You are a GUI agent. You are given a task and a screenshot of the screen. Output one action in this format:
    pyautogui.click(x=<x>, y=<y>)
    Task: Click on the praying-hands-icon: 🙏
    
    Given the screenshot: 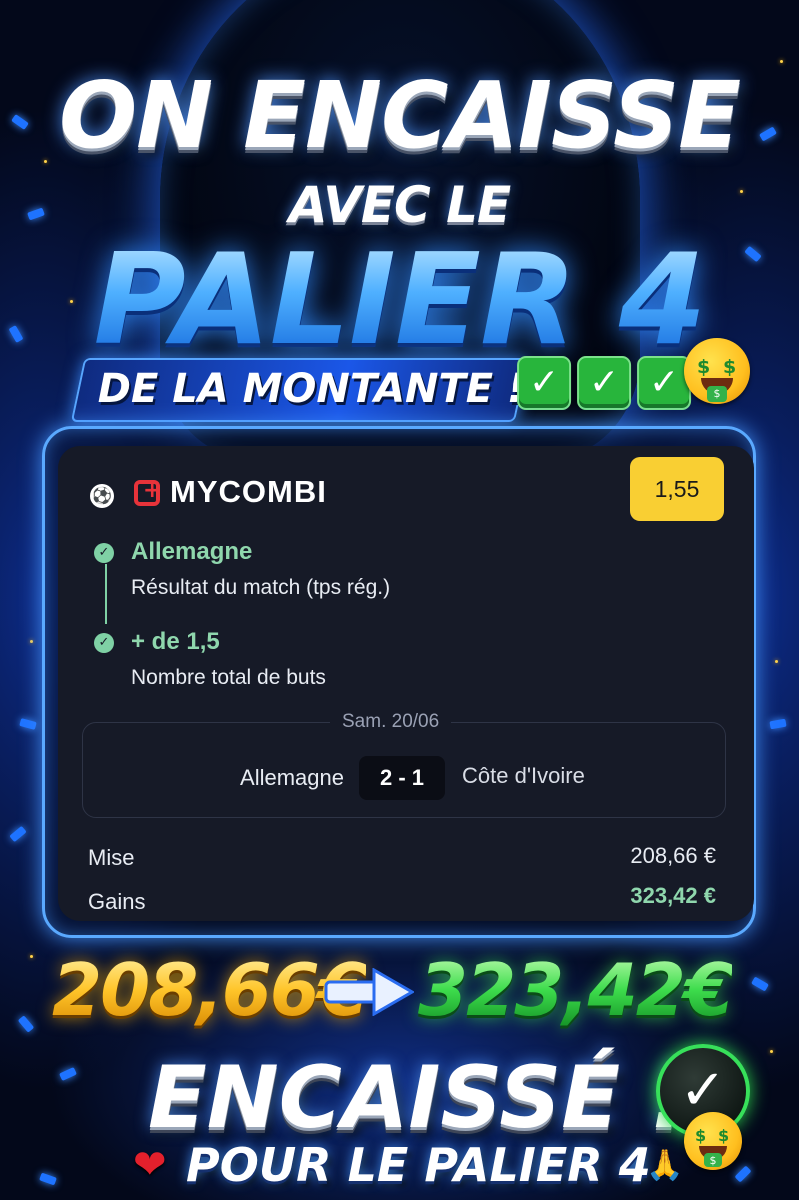 What is the action you would take?
    pyautogui.click(x=665, y=1165)
    